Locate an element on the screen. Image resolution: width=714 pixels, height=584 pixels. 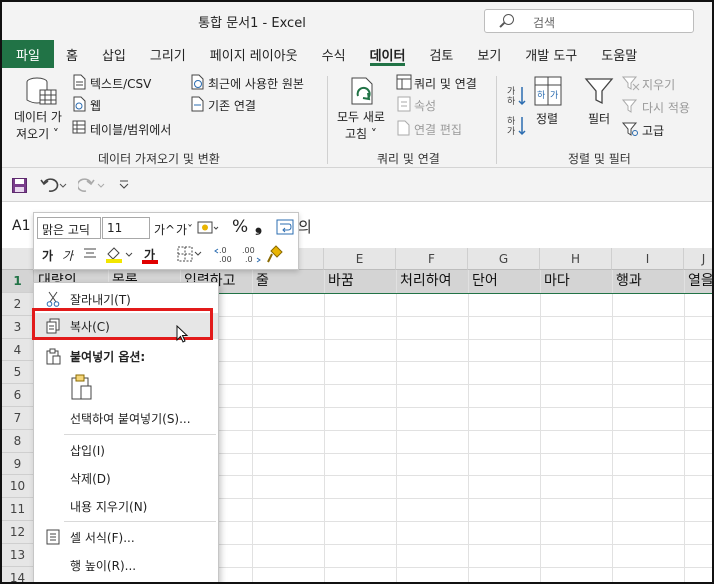
row-header: 6 is located at coordinates (18, 395).